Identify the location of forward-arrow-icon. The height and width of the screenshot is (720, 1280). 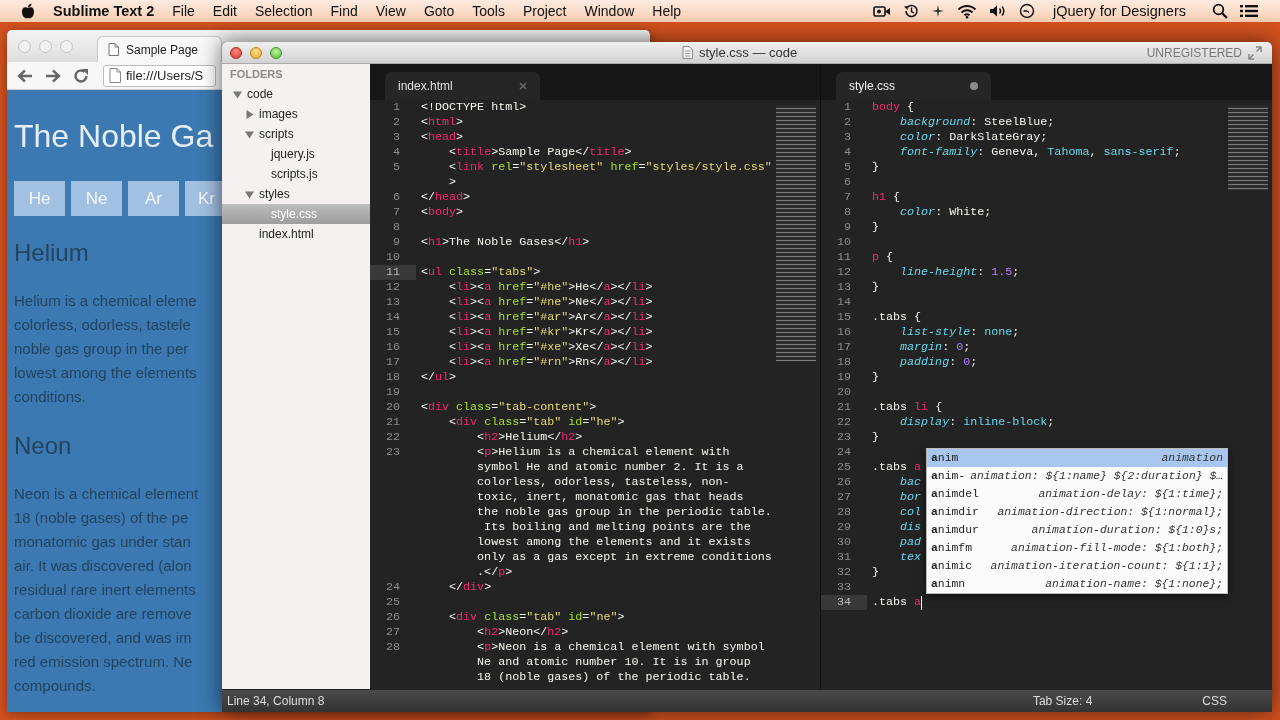
(53, 75).